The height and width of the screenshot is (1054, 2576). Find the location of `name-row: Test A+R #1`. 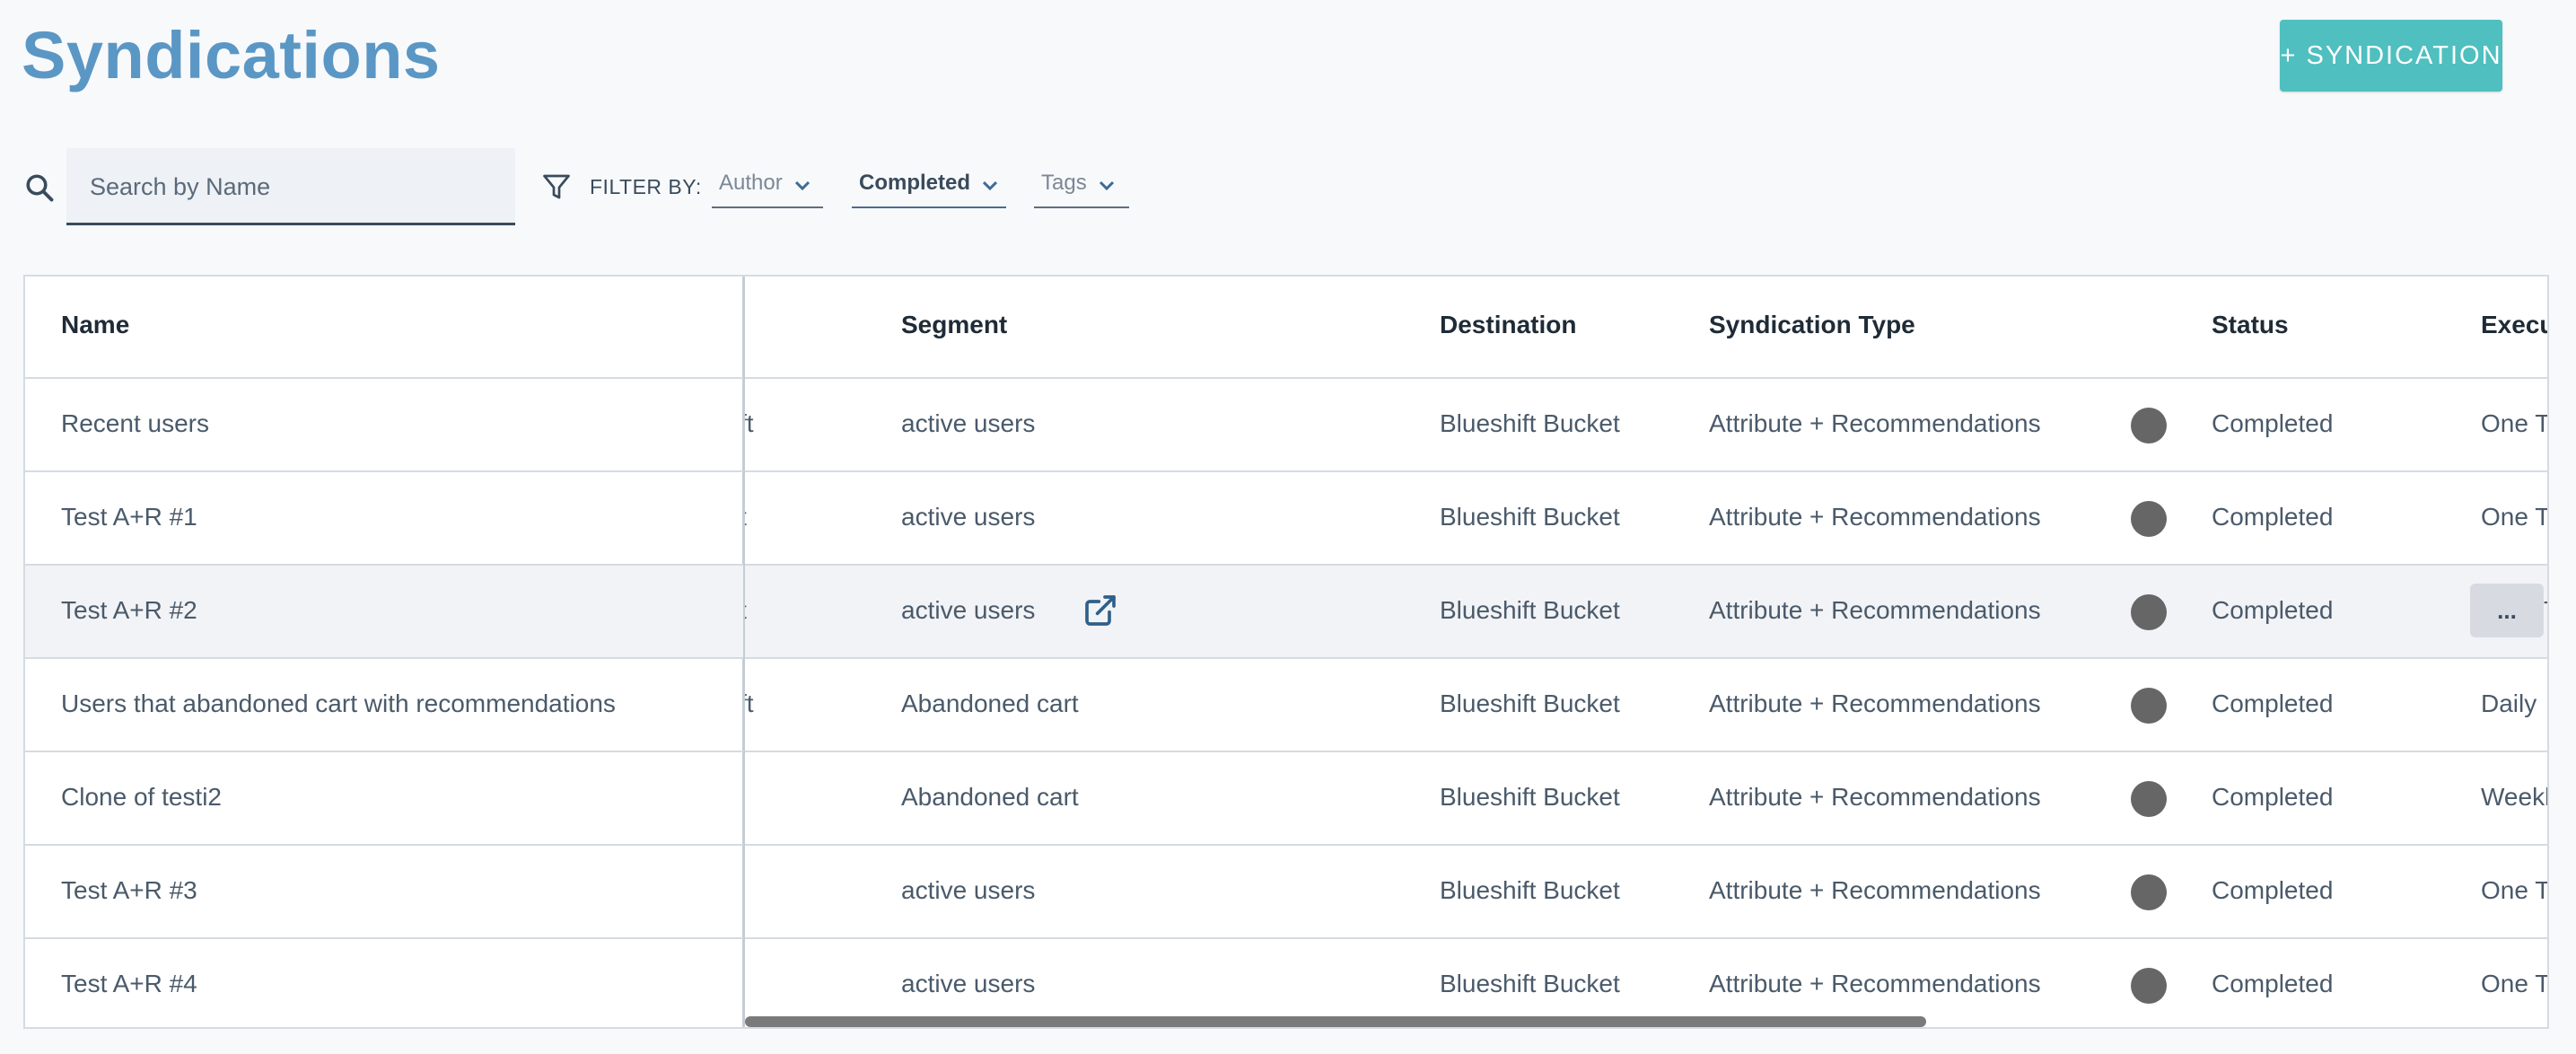

name-row: Test A+R #1 is located at coordinates (384, 517).